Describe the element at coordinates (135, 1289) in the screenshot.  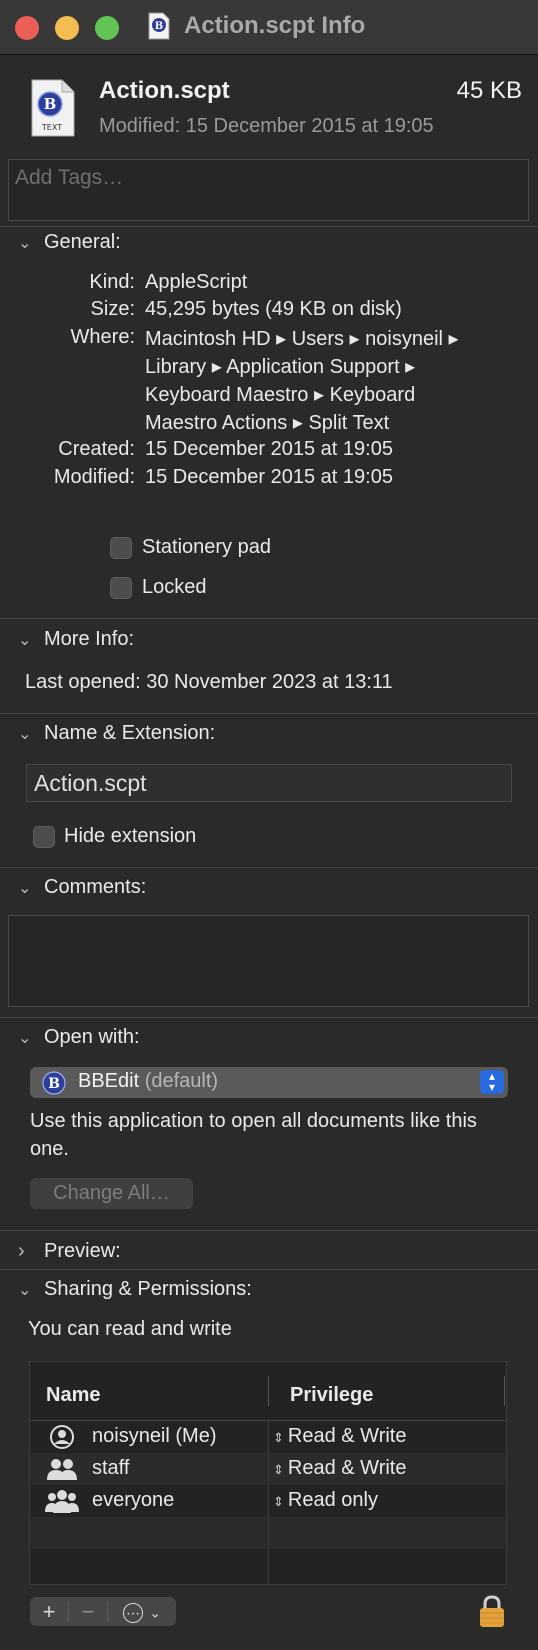
I see `sharing-section-header: ⌄ Sharing & Permissions:` at that location.